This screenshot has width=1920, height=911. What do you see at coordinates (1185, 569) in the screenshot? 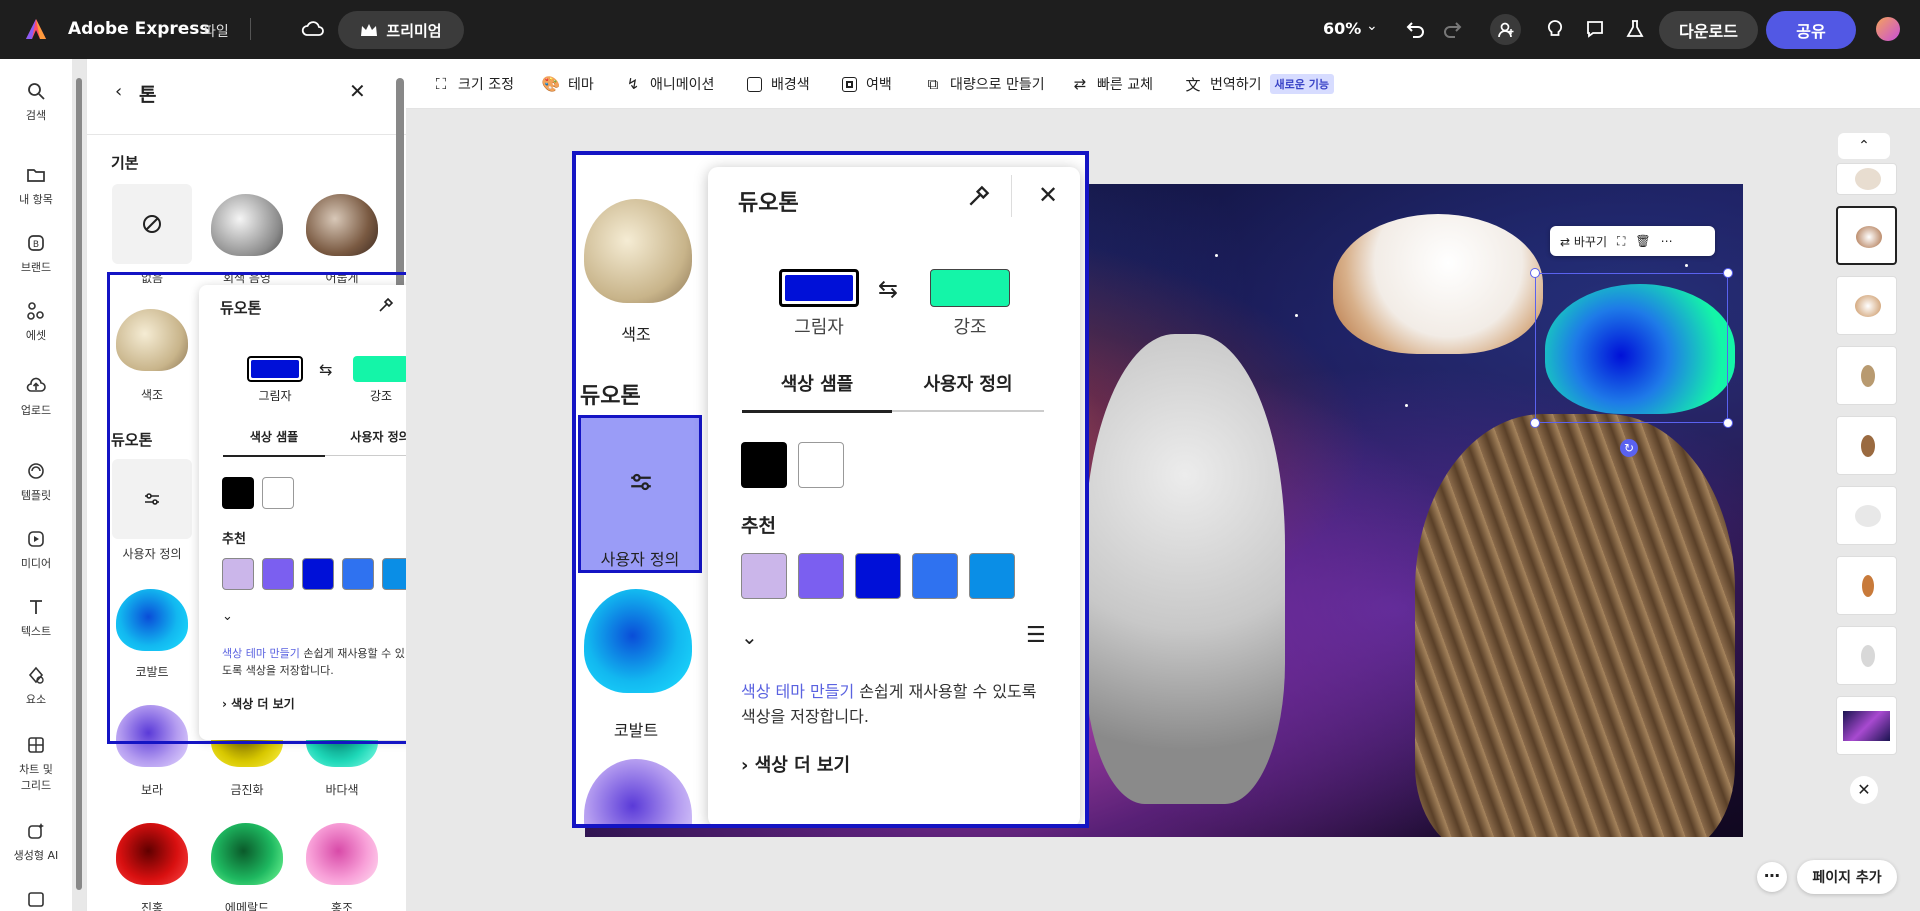
I see `white-cat-image` at bounding box center [1185, 569].